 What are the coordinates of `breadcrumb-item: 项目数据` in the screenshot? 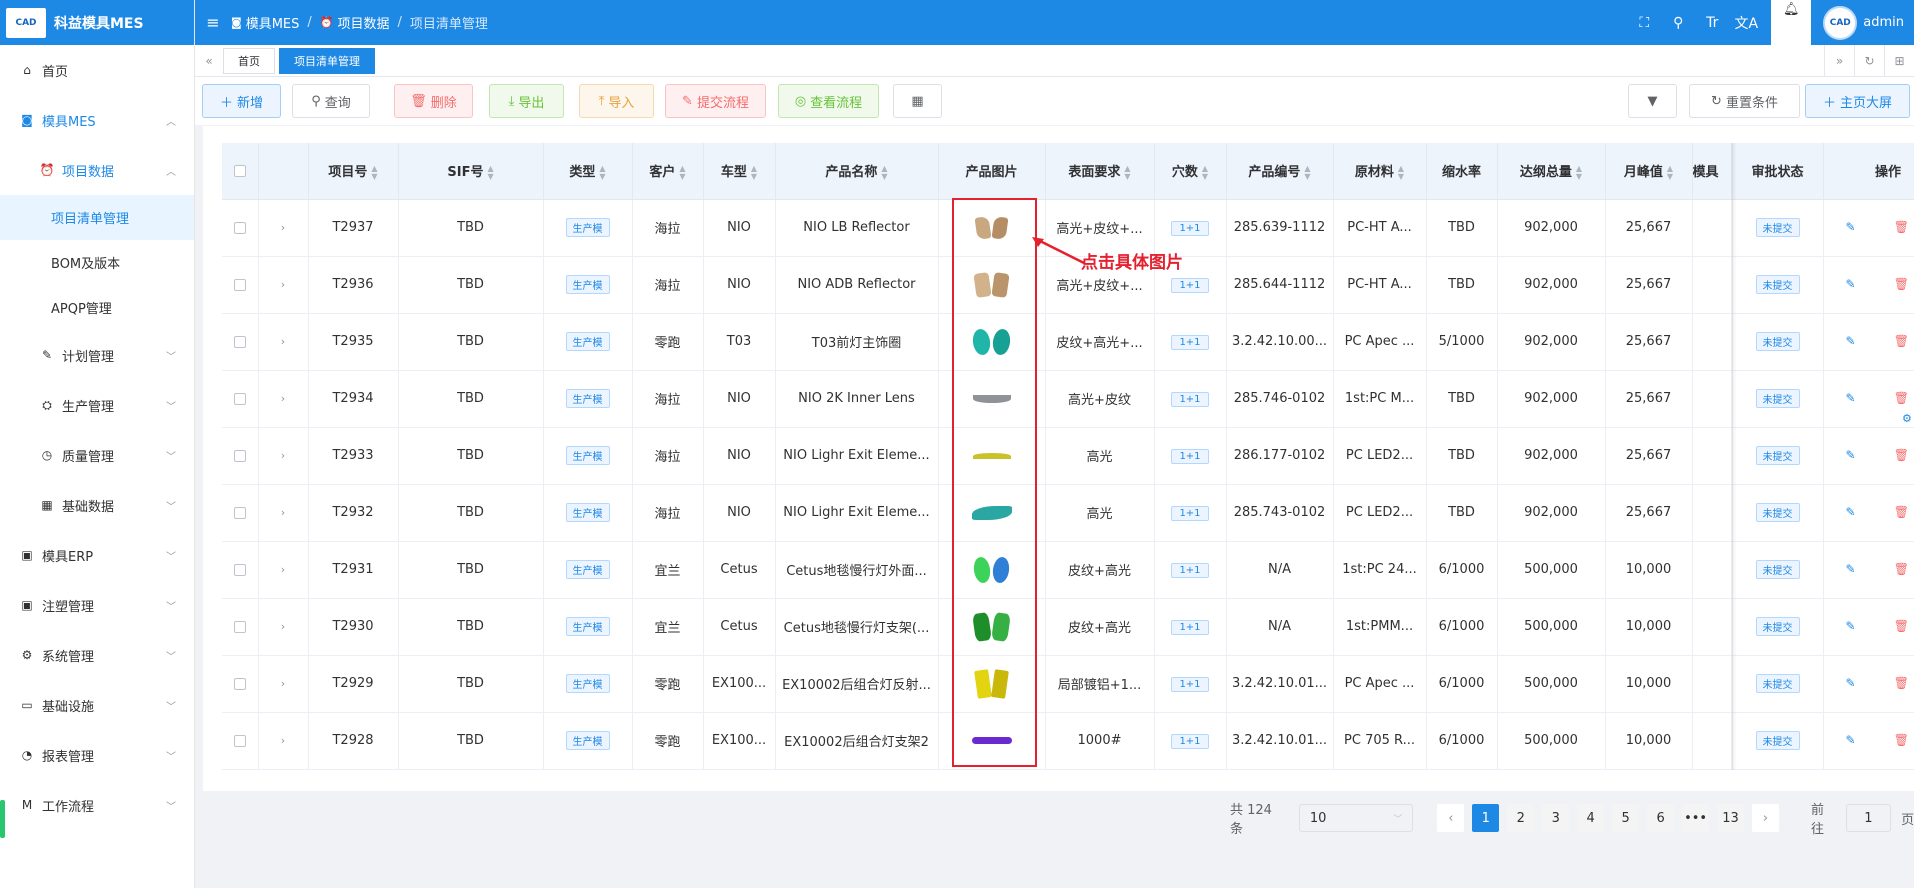 It's located at (363, 22).